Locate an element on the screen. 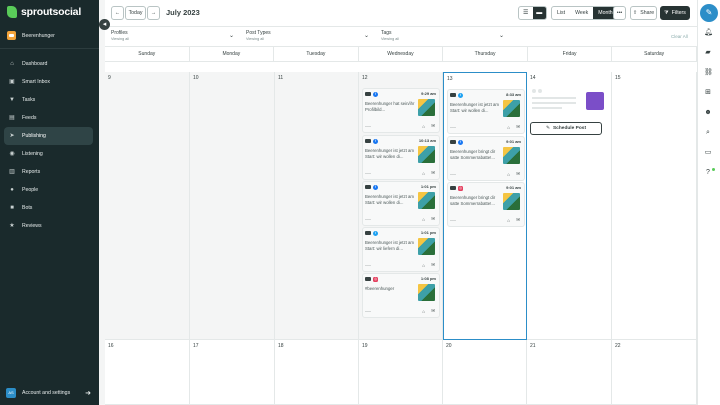  bell-icon: 🔔︎ is located at coordinates (708, 33).